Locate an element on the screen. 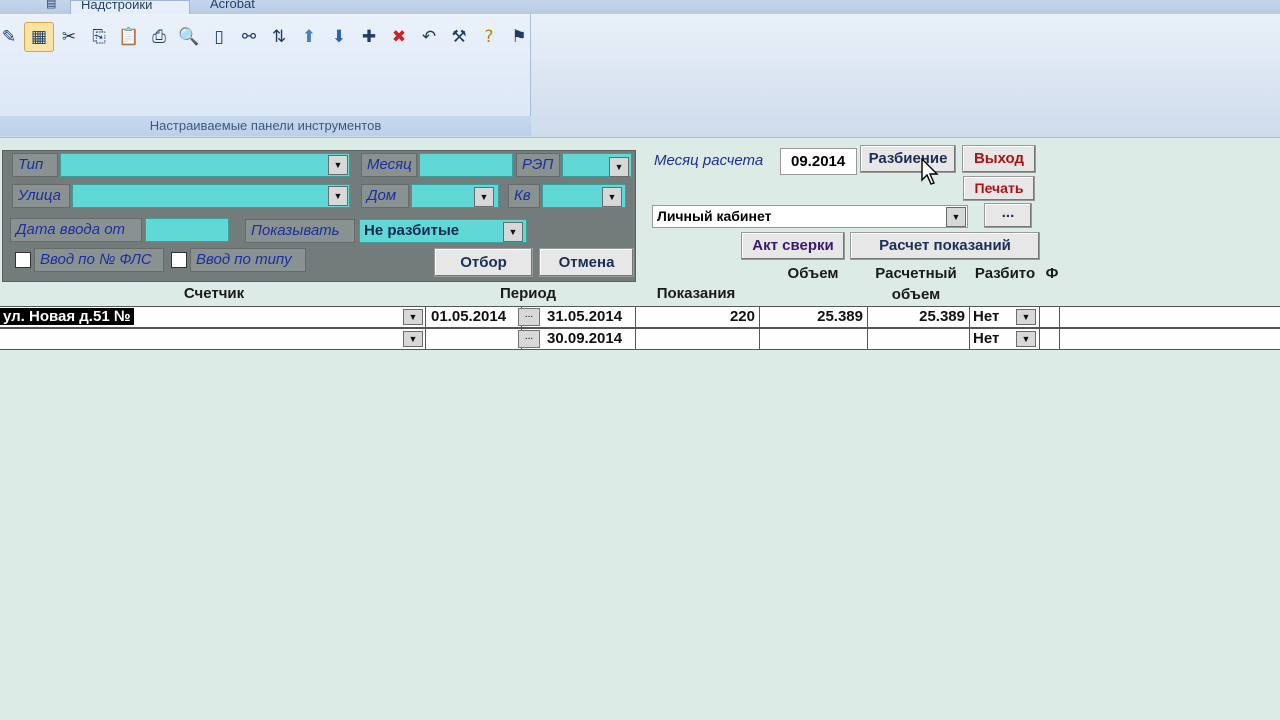 The image size is (1280, 720). arrow-down-icon: ⬇ is located at coordinates (339, 37).